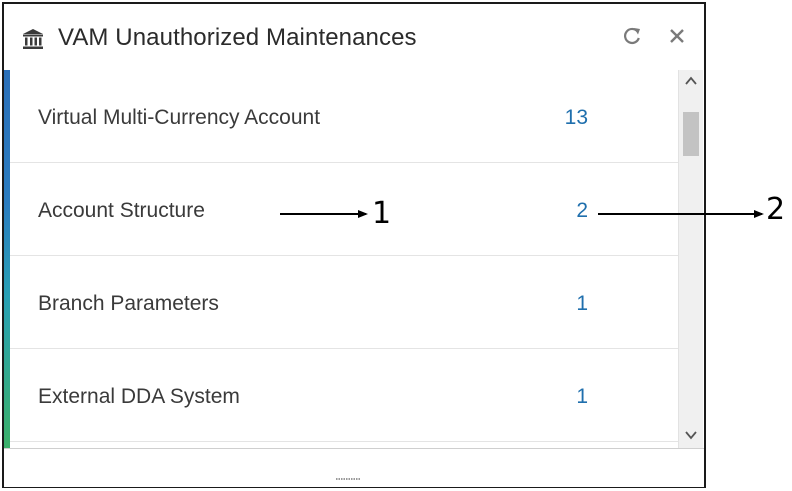  I want to click on chevron-up-icon, so click(691, 81).